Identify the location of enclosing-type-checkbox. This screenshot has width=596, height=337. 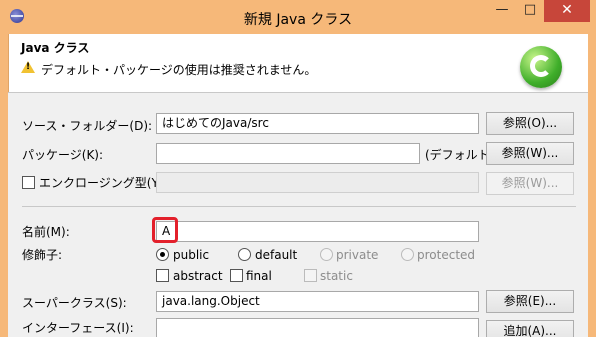
(28, 182).